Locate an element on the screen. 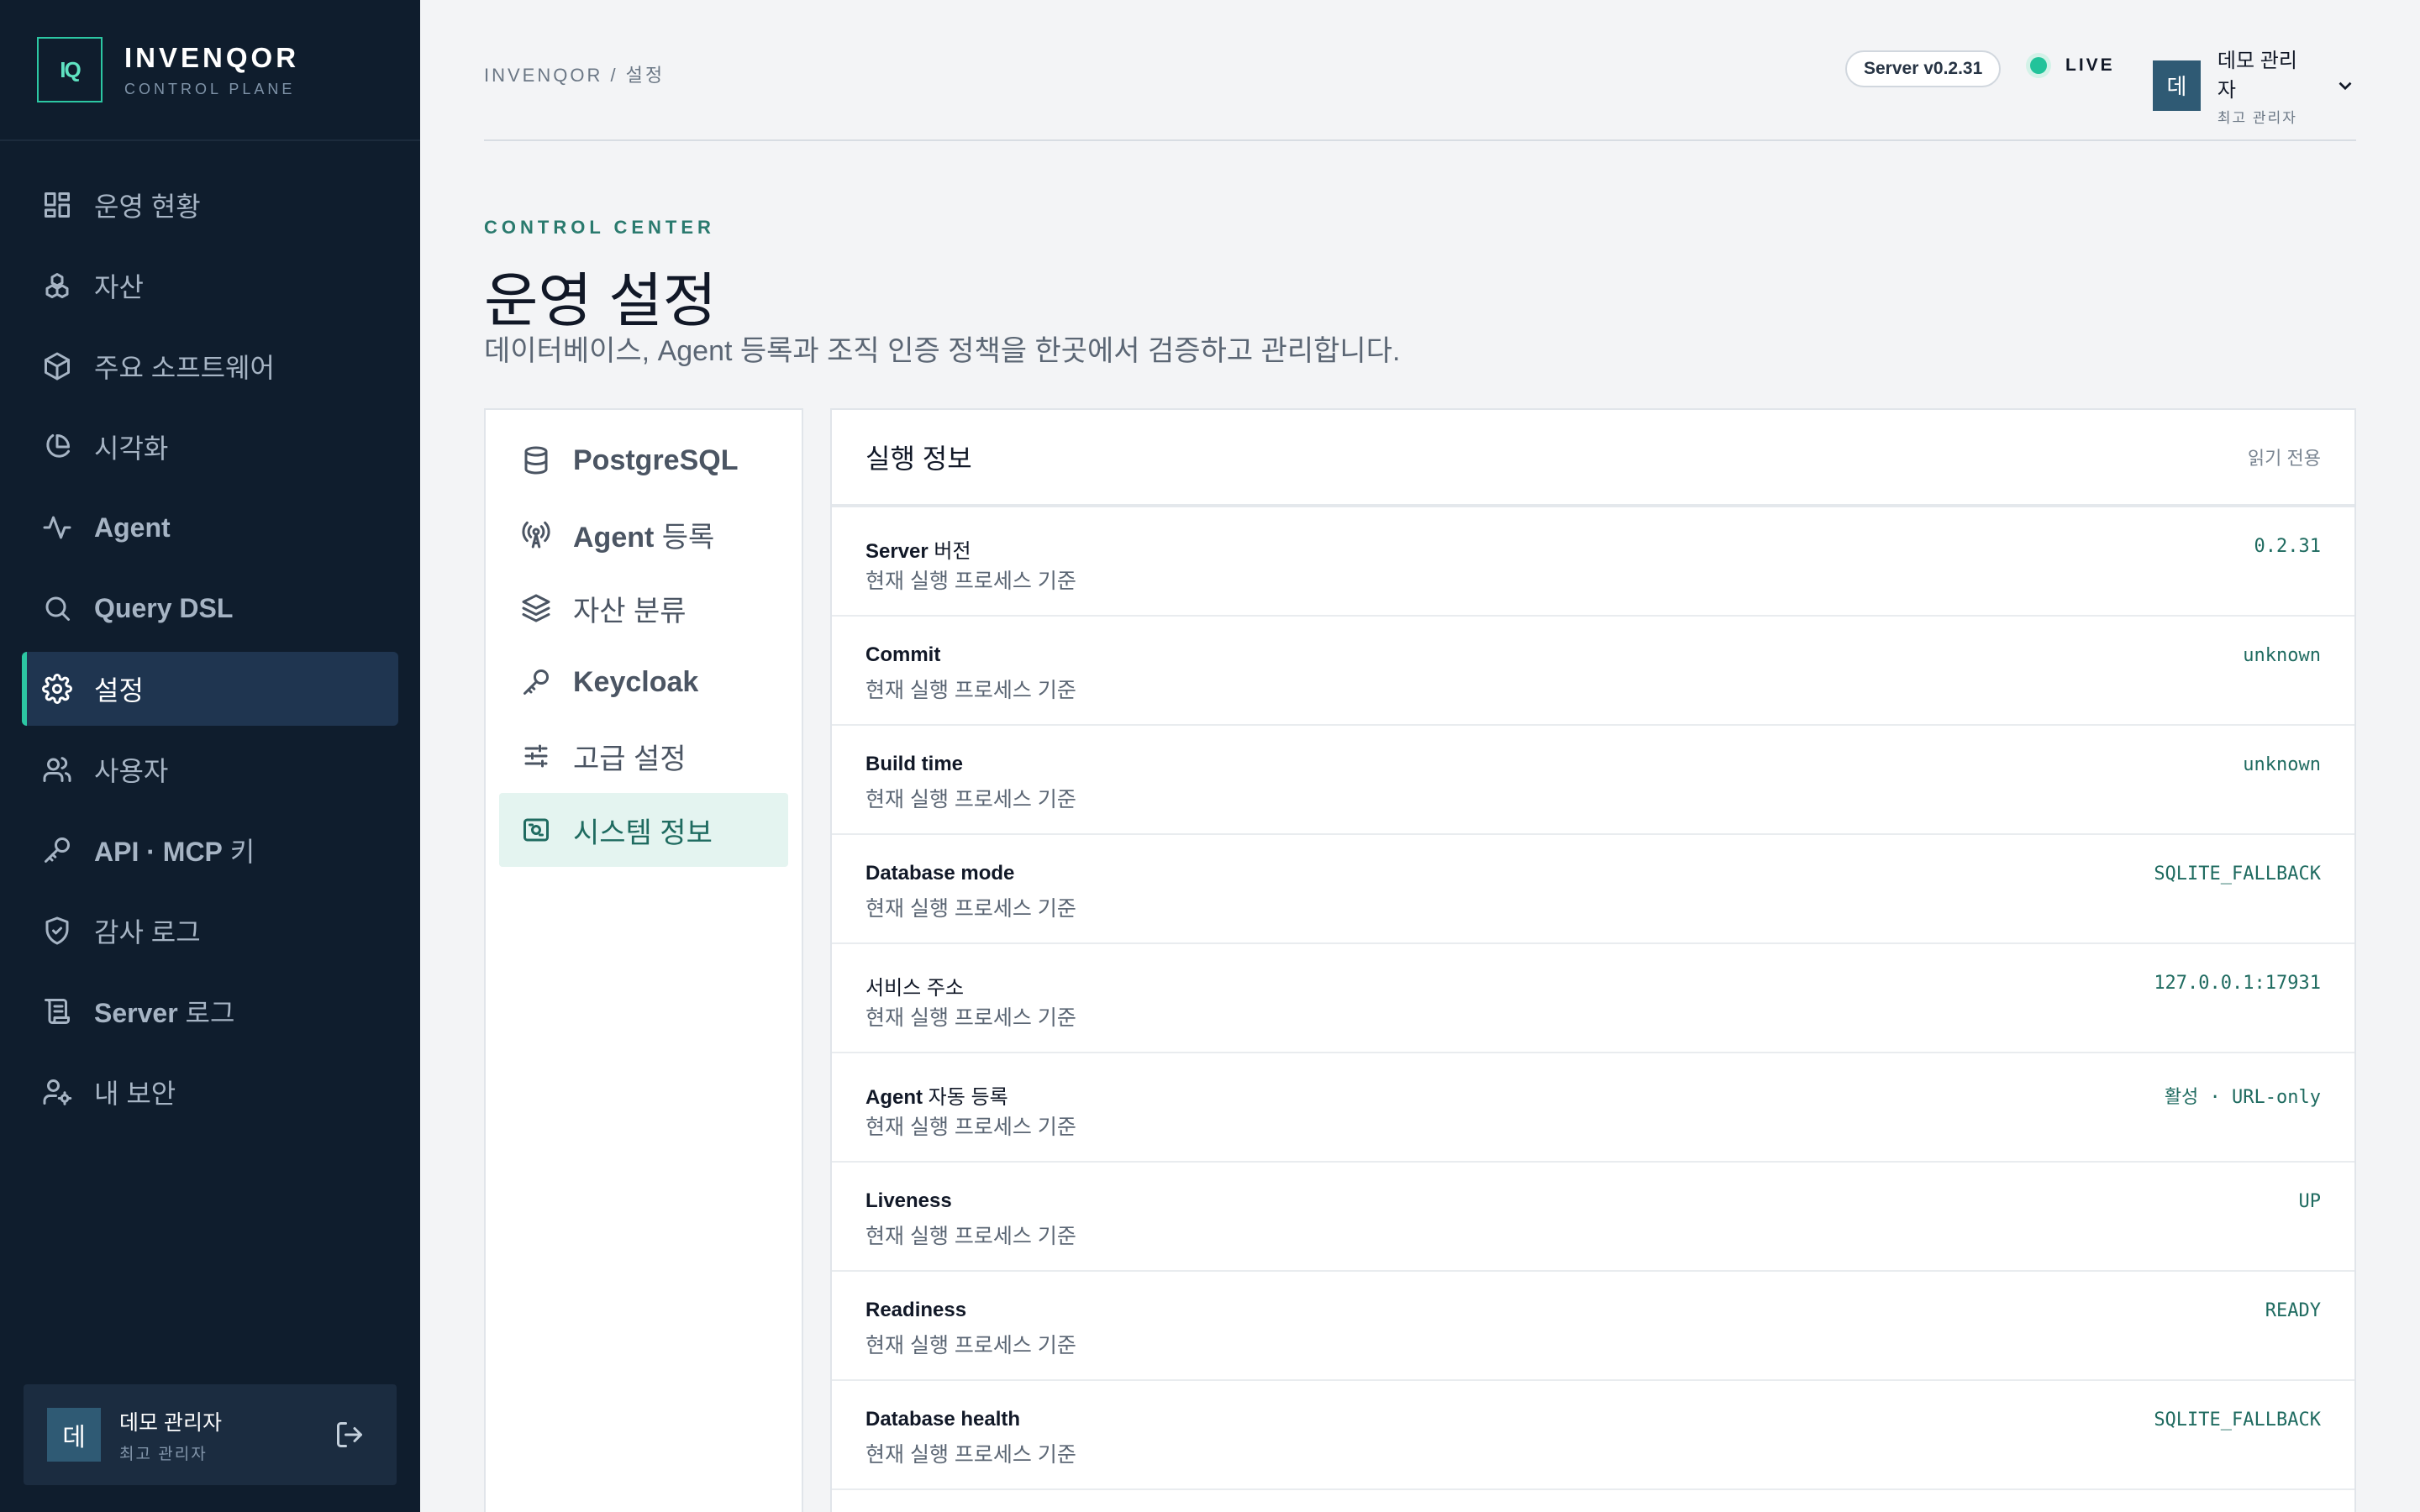 This screenshot has width=2420, height=1512. info-row-value: UP is located at coordinates (2310, 1201).